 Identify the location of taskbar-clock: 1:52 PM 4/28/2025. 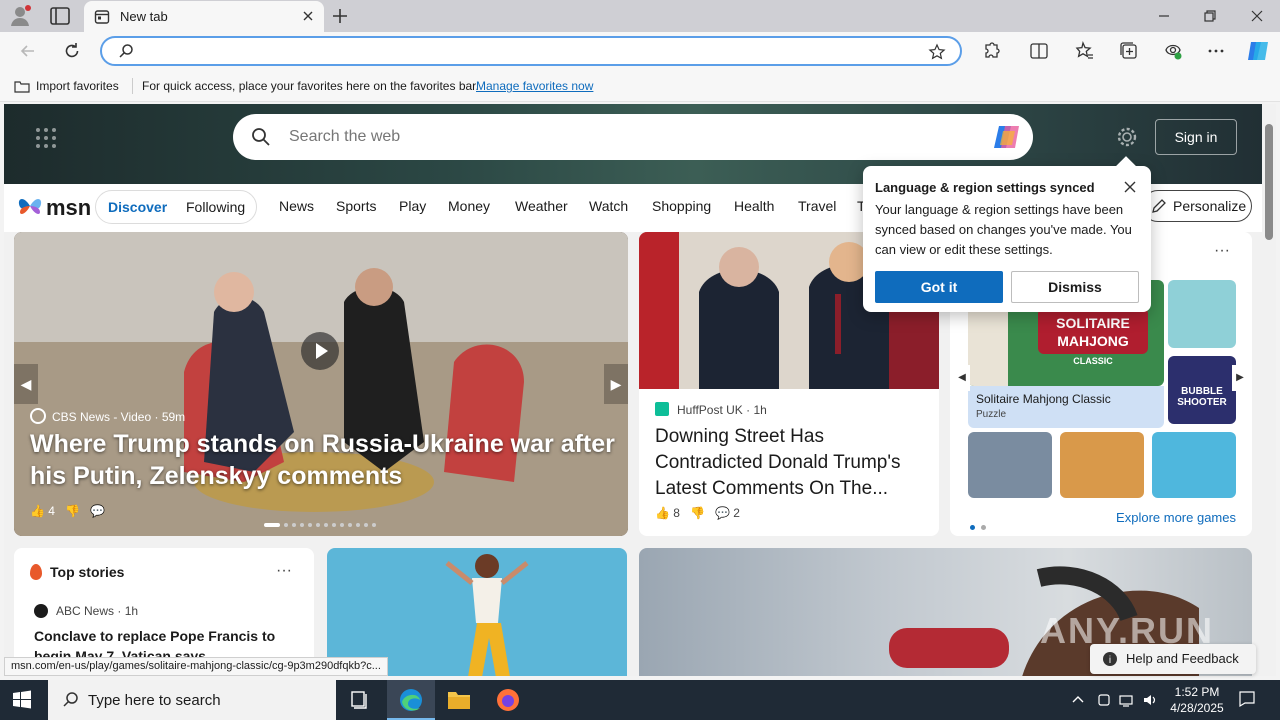
(1197, 700).